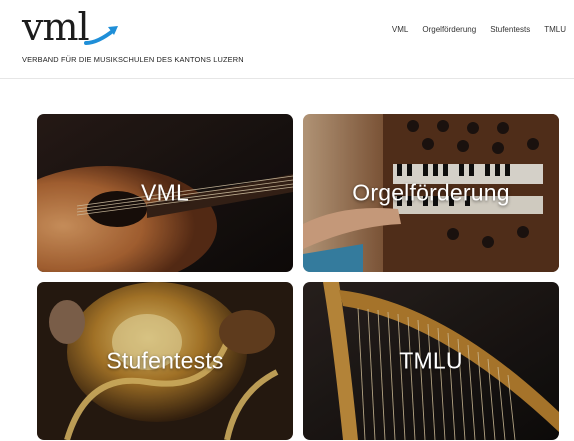  Describe the element at coordinates (400, 29) in the screenshot. I see `nav-item-vml: VML` at that location.